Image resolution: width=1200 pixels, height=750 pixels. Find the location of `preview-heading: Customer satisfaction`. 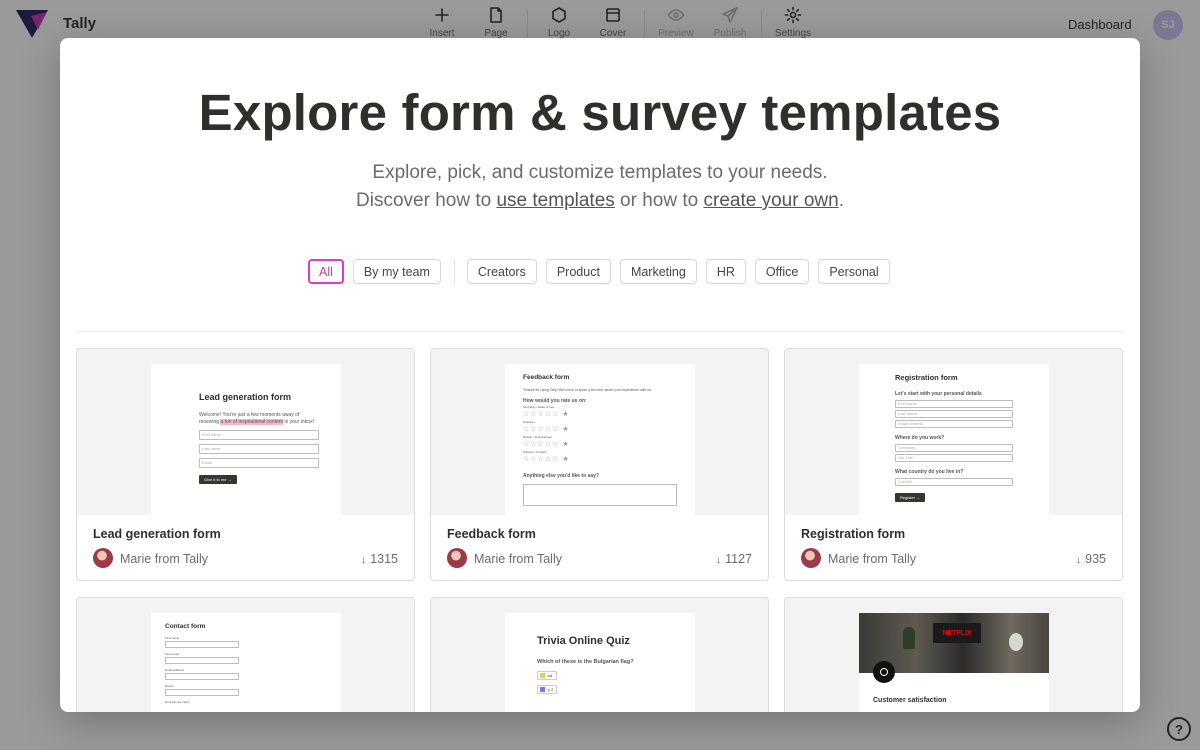

preview-heading: Customer satisfaction is located at coordinates (910, 700).